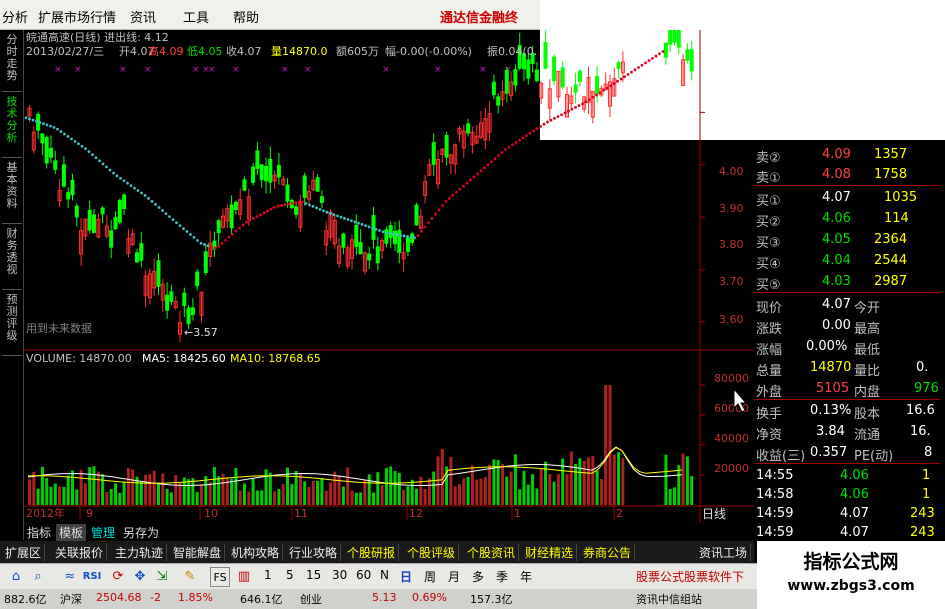  Describe the element at coordinates (103, 532) in the screenshot. I see `tab-manage: 管理` at that location.